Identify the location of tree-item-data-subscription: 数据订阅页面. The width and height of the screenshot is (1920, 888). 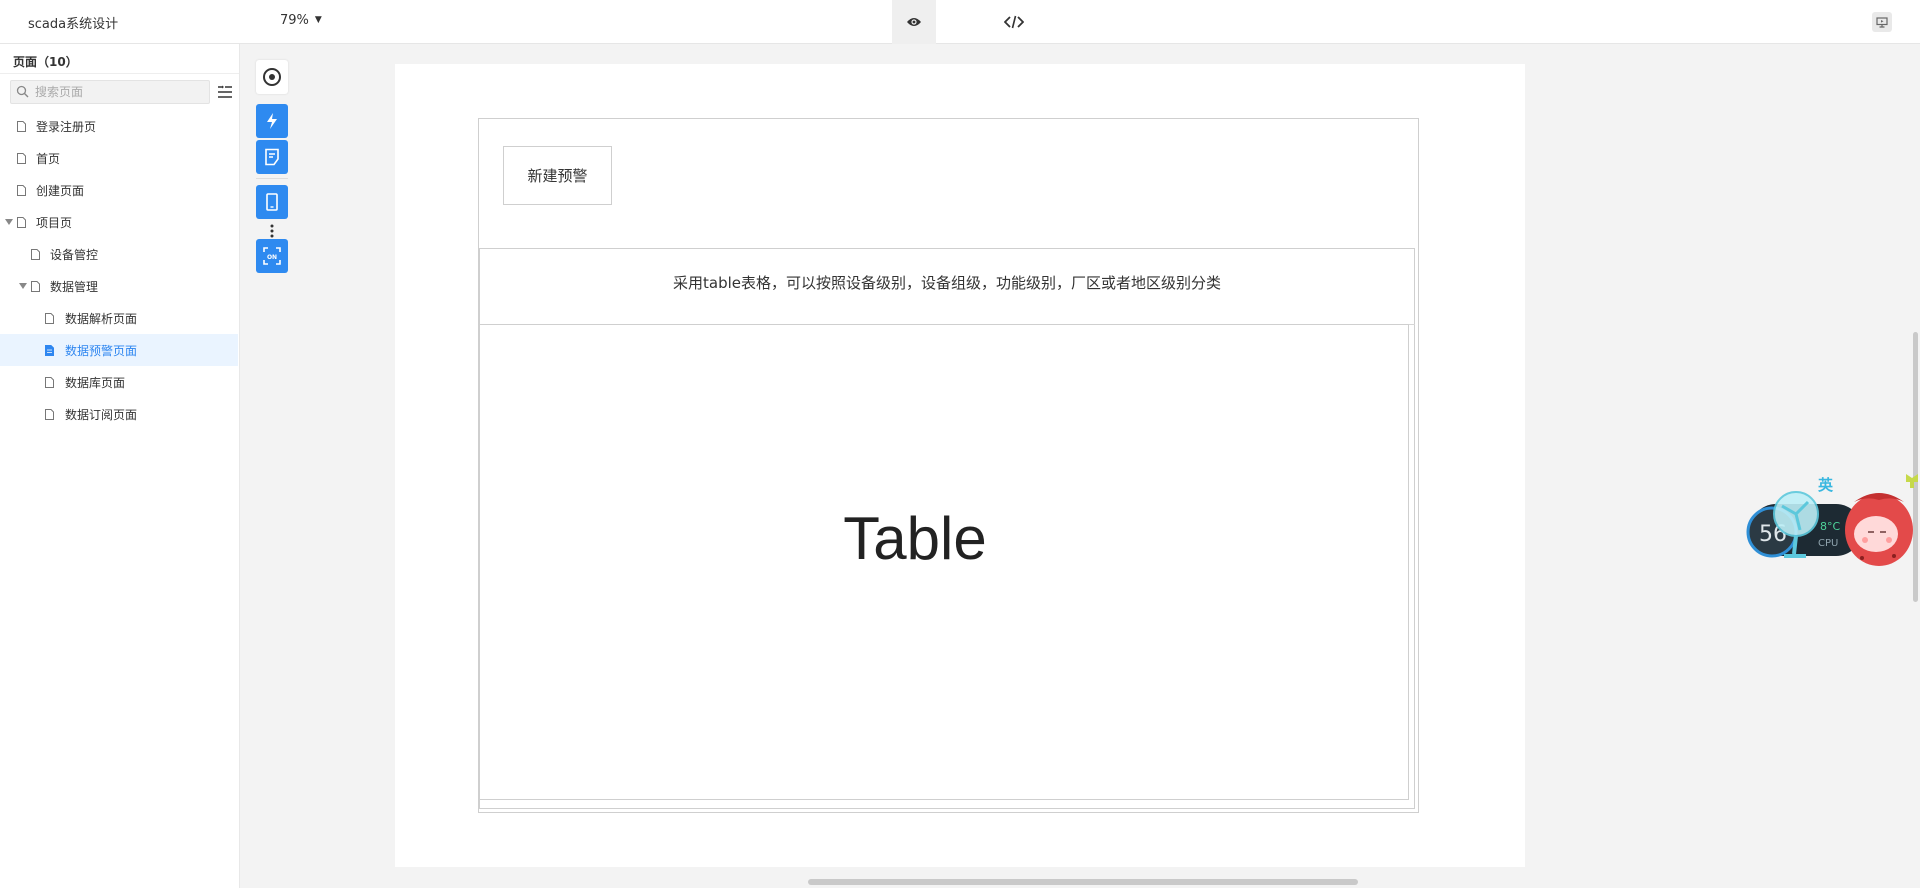
(119, 414).